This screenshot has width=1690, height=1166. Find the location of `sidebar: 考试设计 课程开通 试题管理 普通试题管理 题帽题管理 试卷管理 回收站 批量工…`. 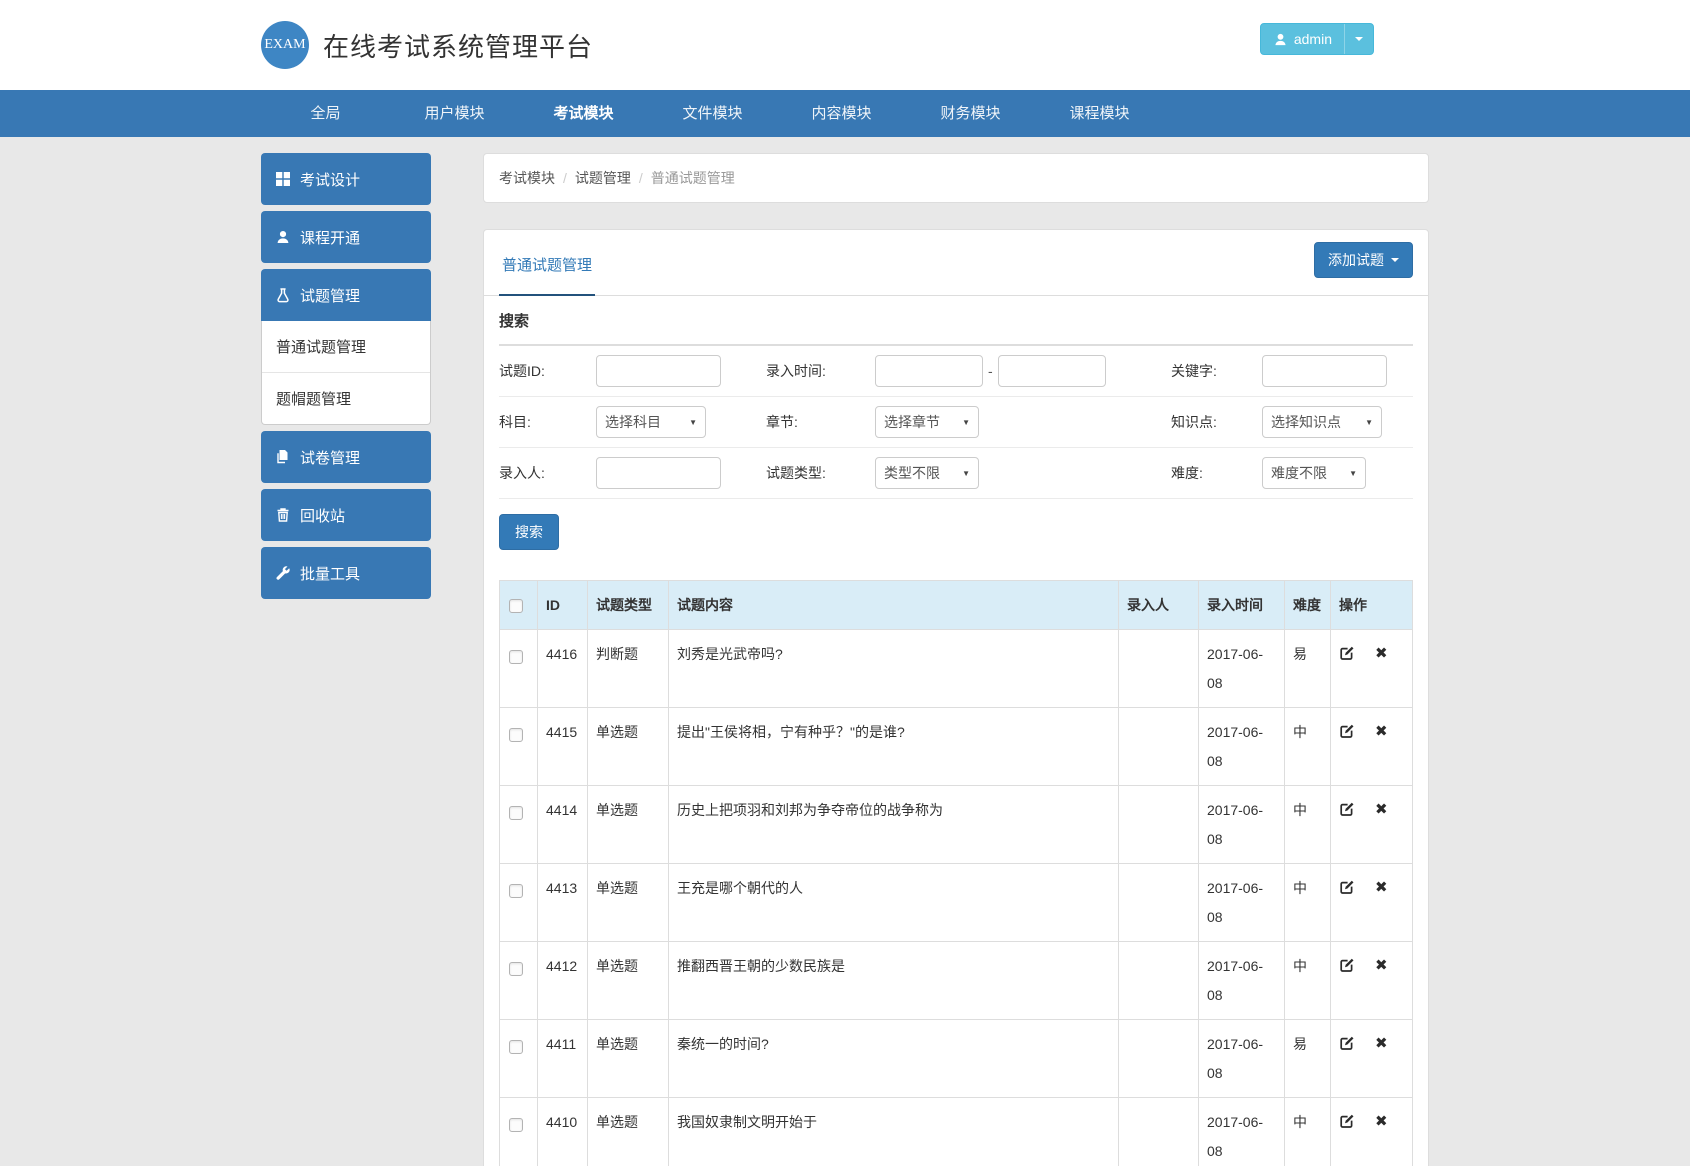

sidebar: 考试设计 课程开通 试题管理 普通试题管理 题帽题管理 试卷管理 回收站 批量工… is located at coordinates (346, 379).